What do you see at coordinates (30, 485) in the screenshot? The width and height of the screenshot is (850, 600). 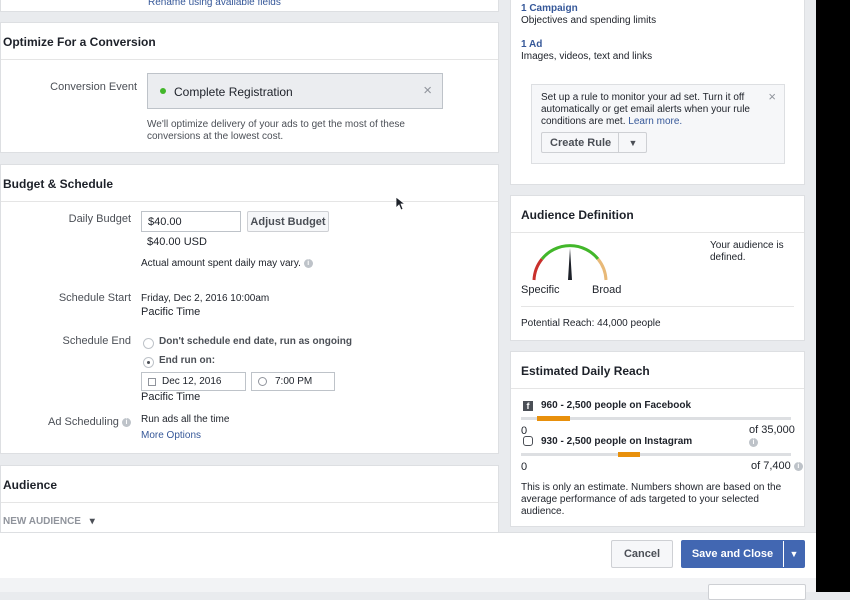 I see `audience-title: Audience` at bounding box center [30, 485].